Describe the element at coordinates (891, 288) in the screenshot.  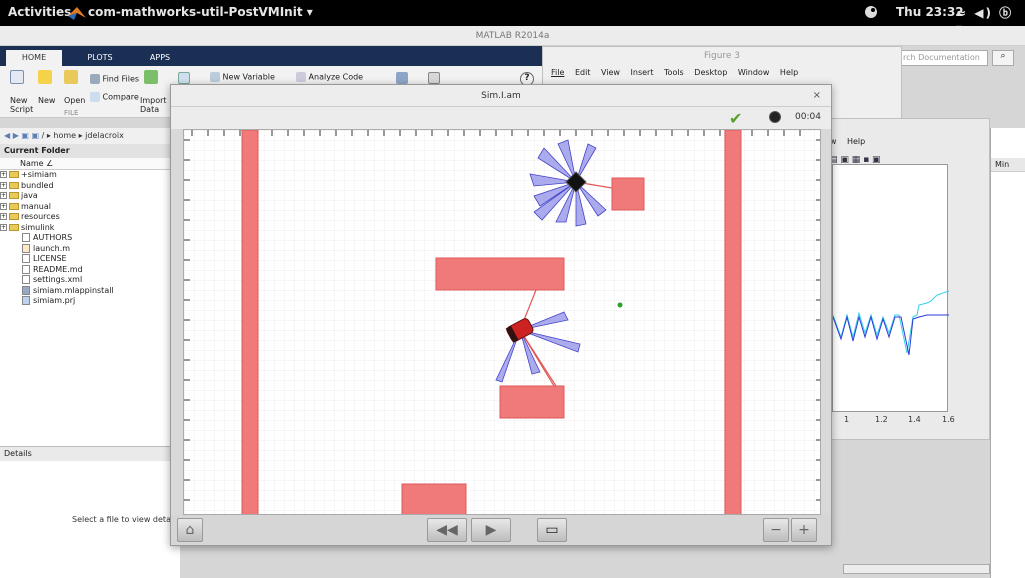
I see `plot-axes` at that location.